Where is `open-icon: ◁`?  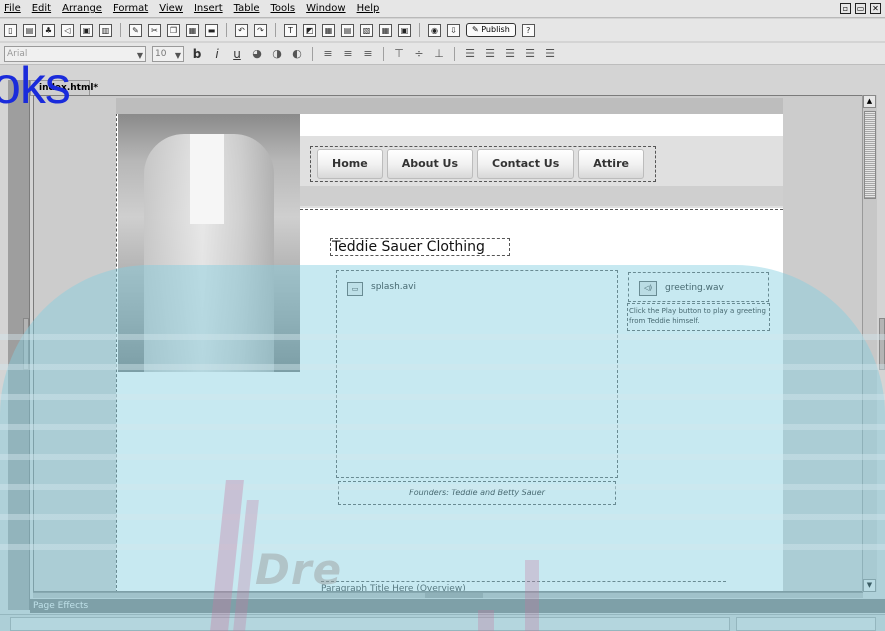
open-icon: ◁ is located at coordinates (67, 30).